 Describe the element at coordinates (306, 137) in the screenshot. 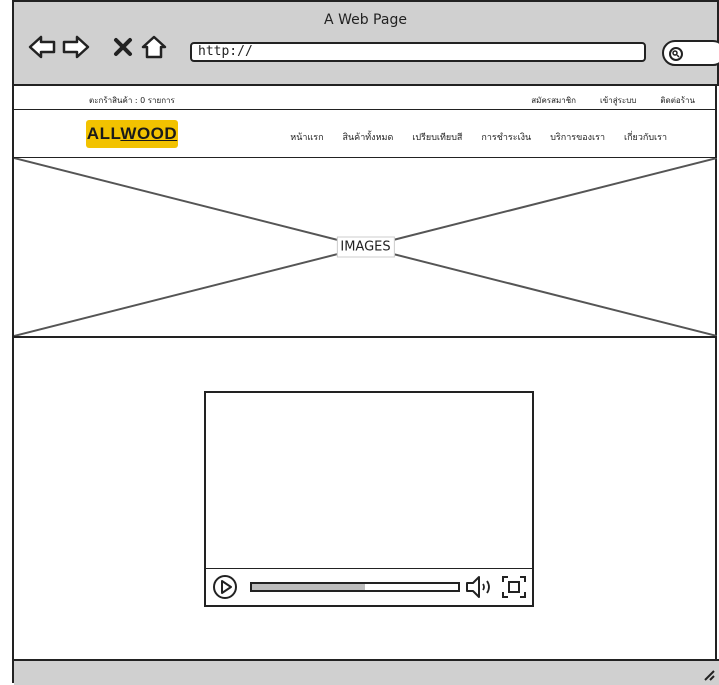

I see `menu-item-home: หน้าแรก` at that location.